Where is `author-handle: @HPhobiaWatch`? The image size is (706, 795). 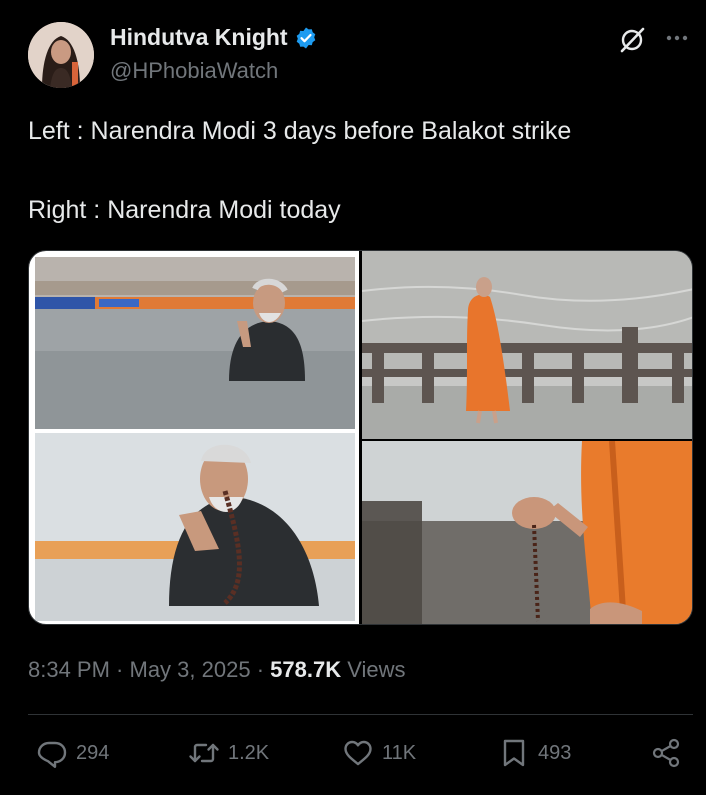 author-handle: @HPhobiaWatch is located at coordinates (194, 71).